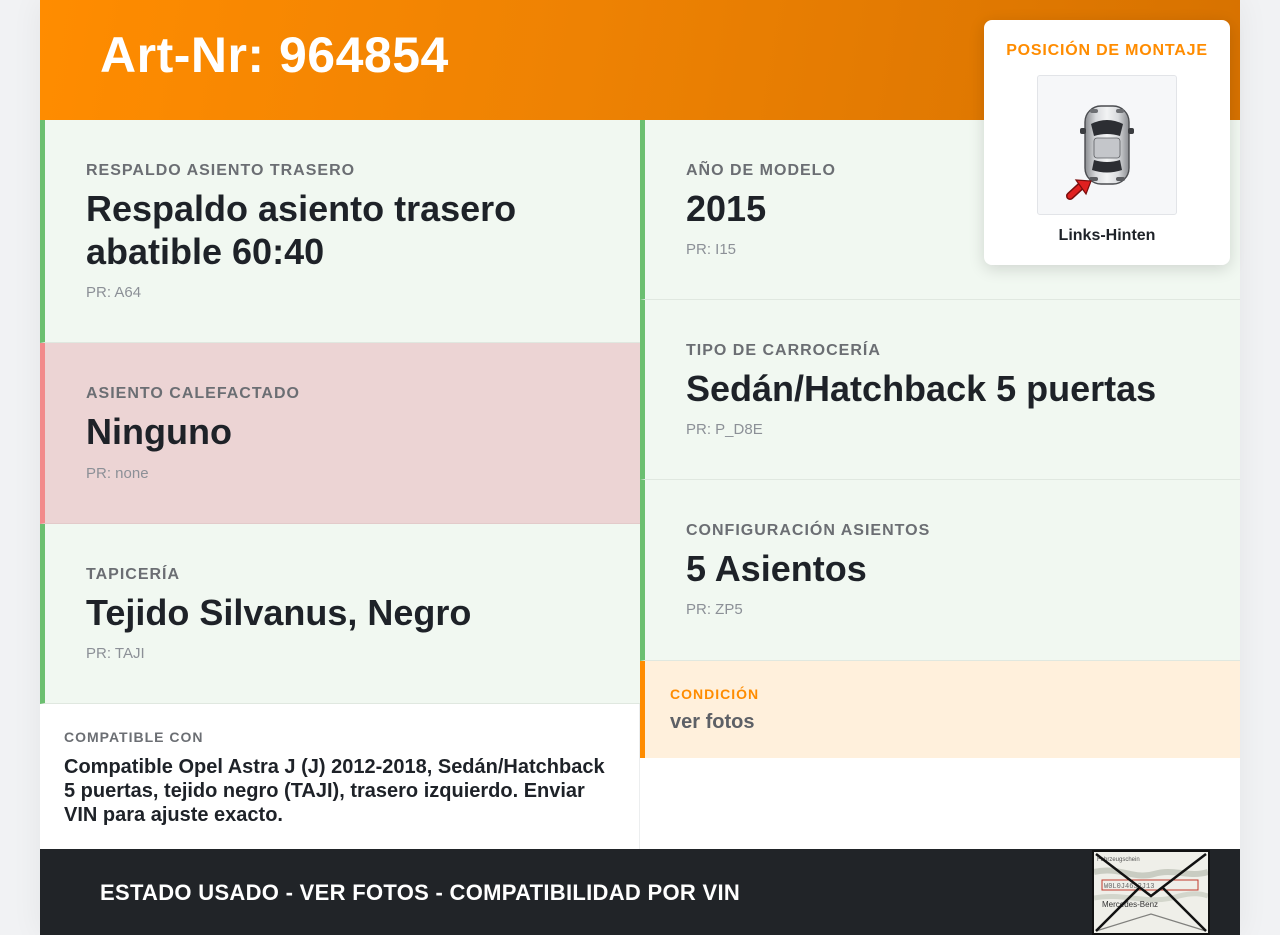 The image size is (1280, 935). I want to click on mounting-position-card: POSICIÓN DE MONTAJE Links-Hinten, so click(1107, 142).